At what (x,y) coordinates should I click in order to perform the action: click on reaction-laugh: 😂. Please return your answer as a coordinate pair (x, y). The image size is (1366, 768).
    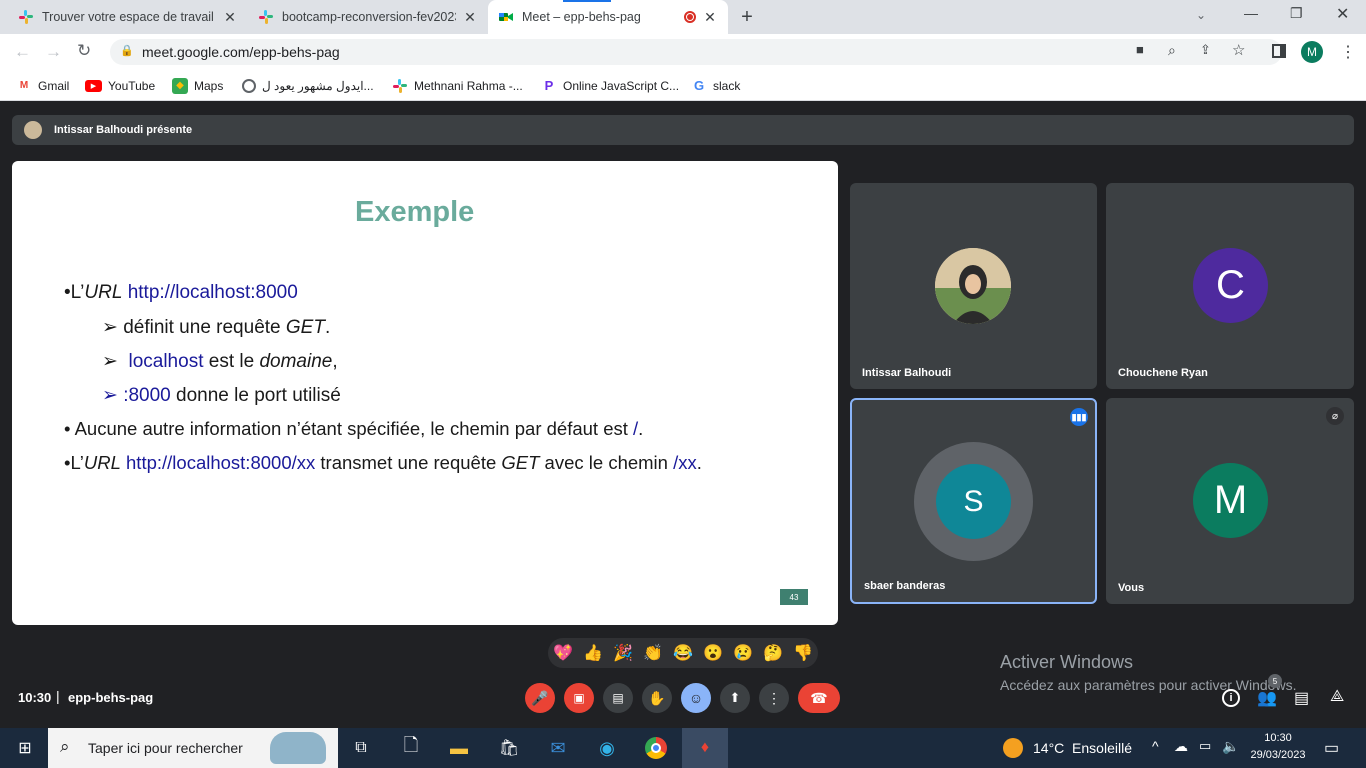
    Looking at the image, I should click on (683, 653).